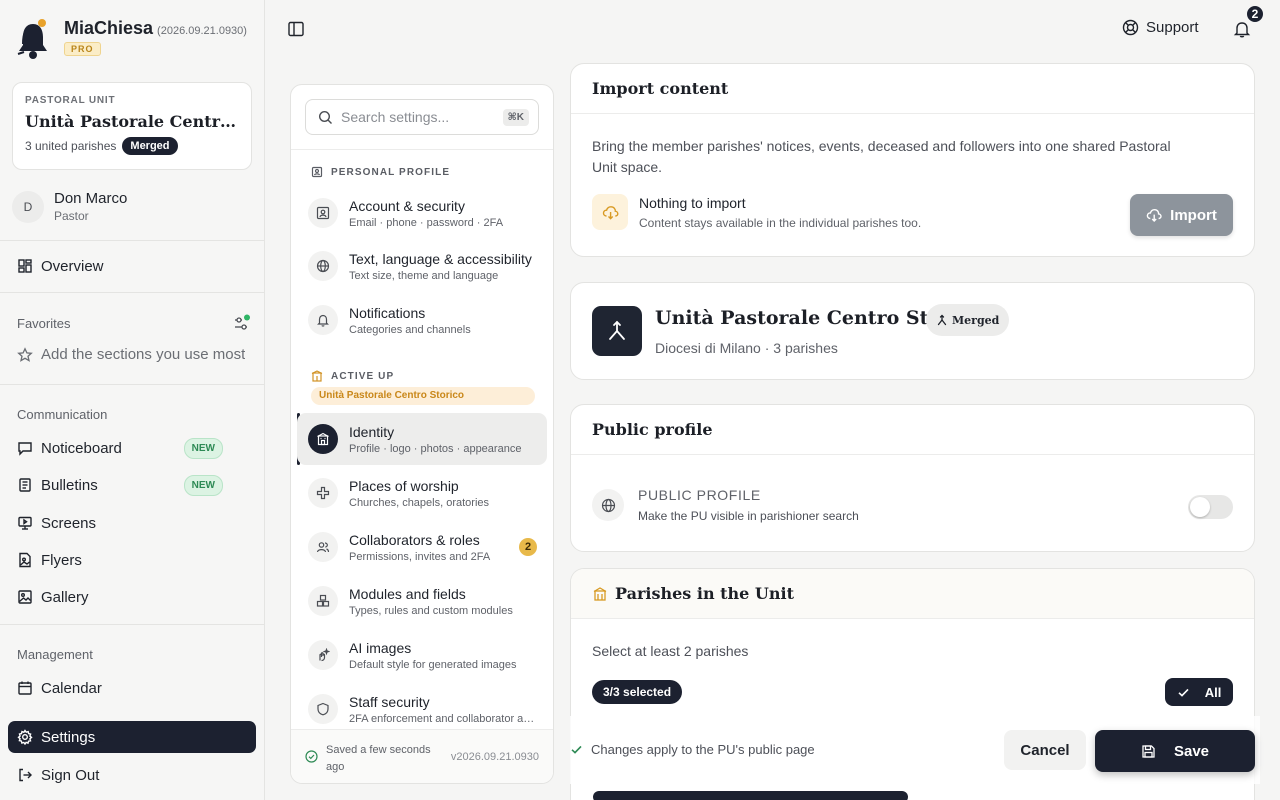 The width and height of the screenshot is (1280, 800). What do you see at coordinates (1045, 750) in the screenshot?
I see `cancel-button: Cancel` at bounding box center [1045, 750].